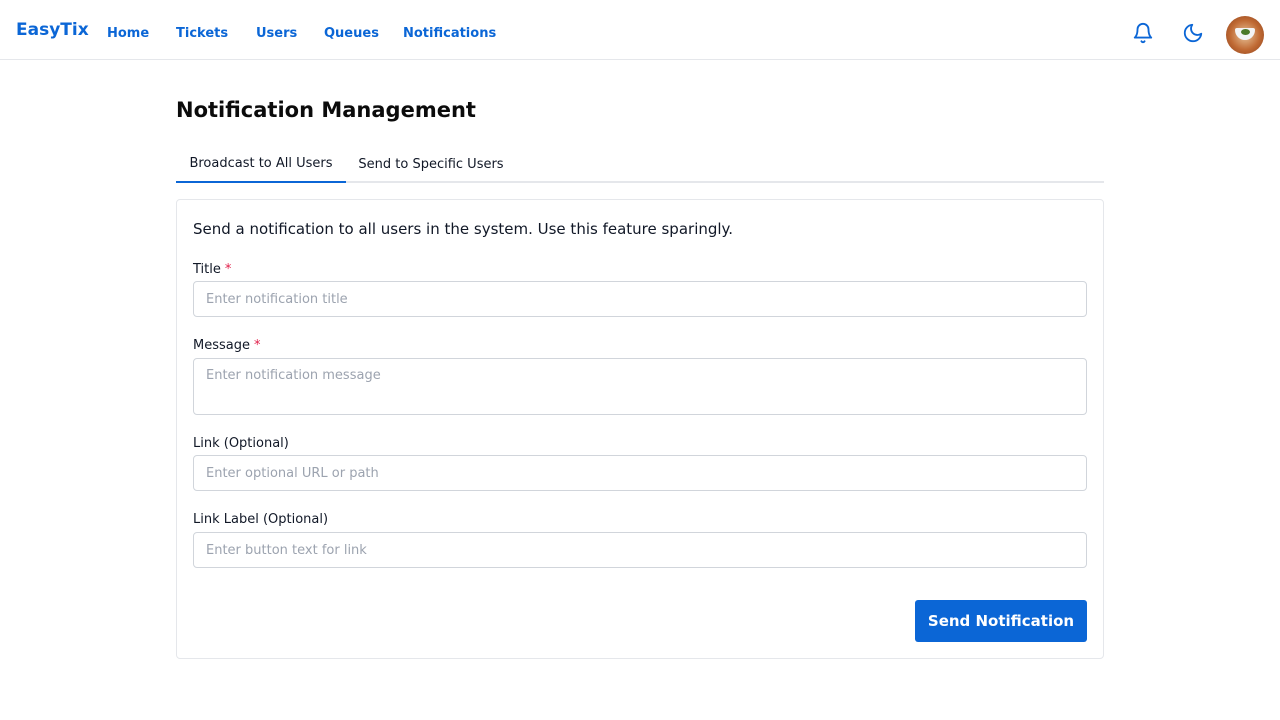  What do you see at coordinates (128, 33) in the screenshot?
I see `nav-home: Home` at bounding box center [128, 33].